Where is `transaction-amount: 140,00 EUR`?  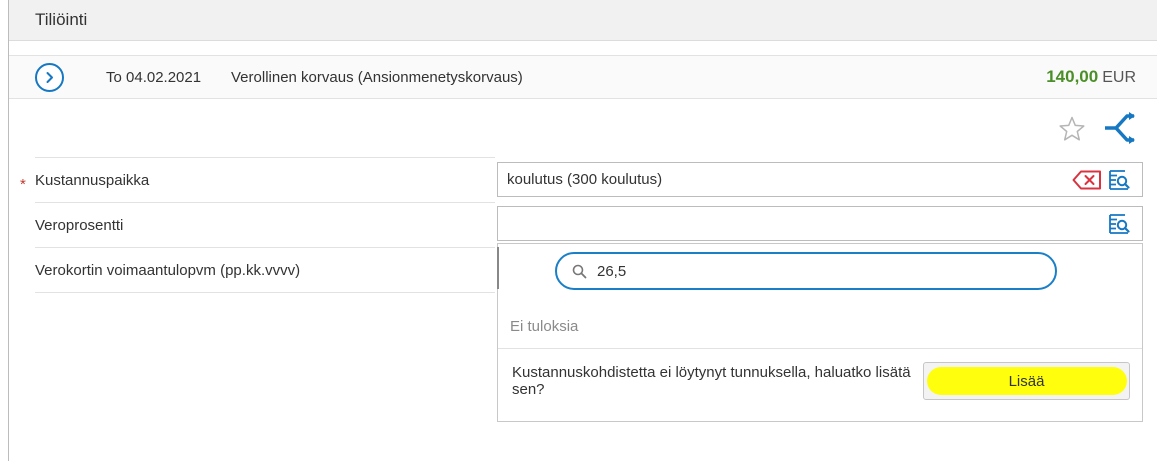 transaction-amount: 140,00 EUR is located at coordinates (1091, 77).